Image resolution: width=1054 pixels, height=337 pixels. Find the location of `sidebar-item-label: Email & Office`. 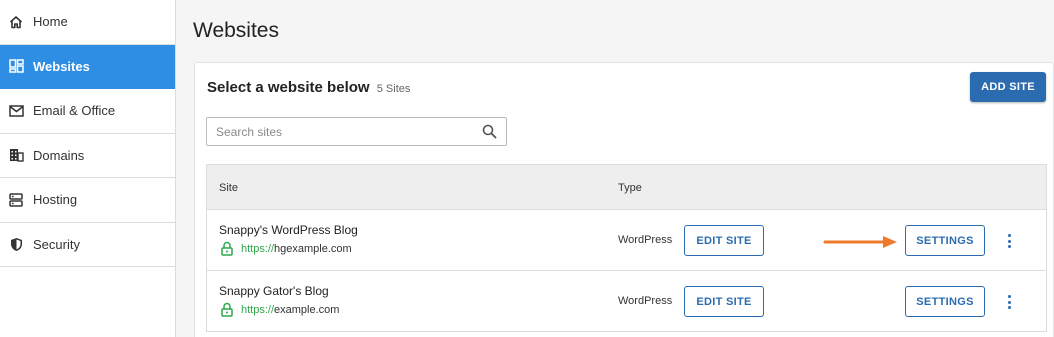

sidebar-item-label: Email & Office is located at coordinates (74, 111).